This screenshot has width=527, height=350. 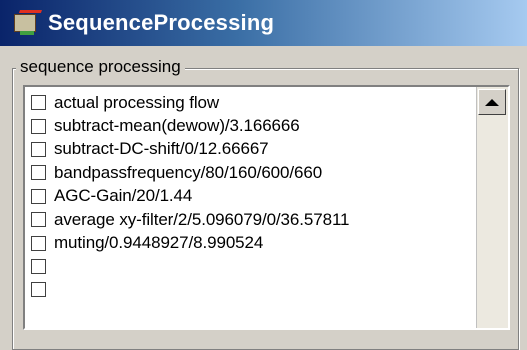 I want to click on list-item-label: average xy-filter/2/5.096079/0/36.57811, so click(x=202, y=219).